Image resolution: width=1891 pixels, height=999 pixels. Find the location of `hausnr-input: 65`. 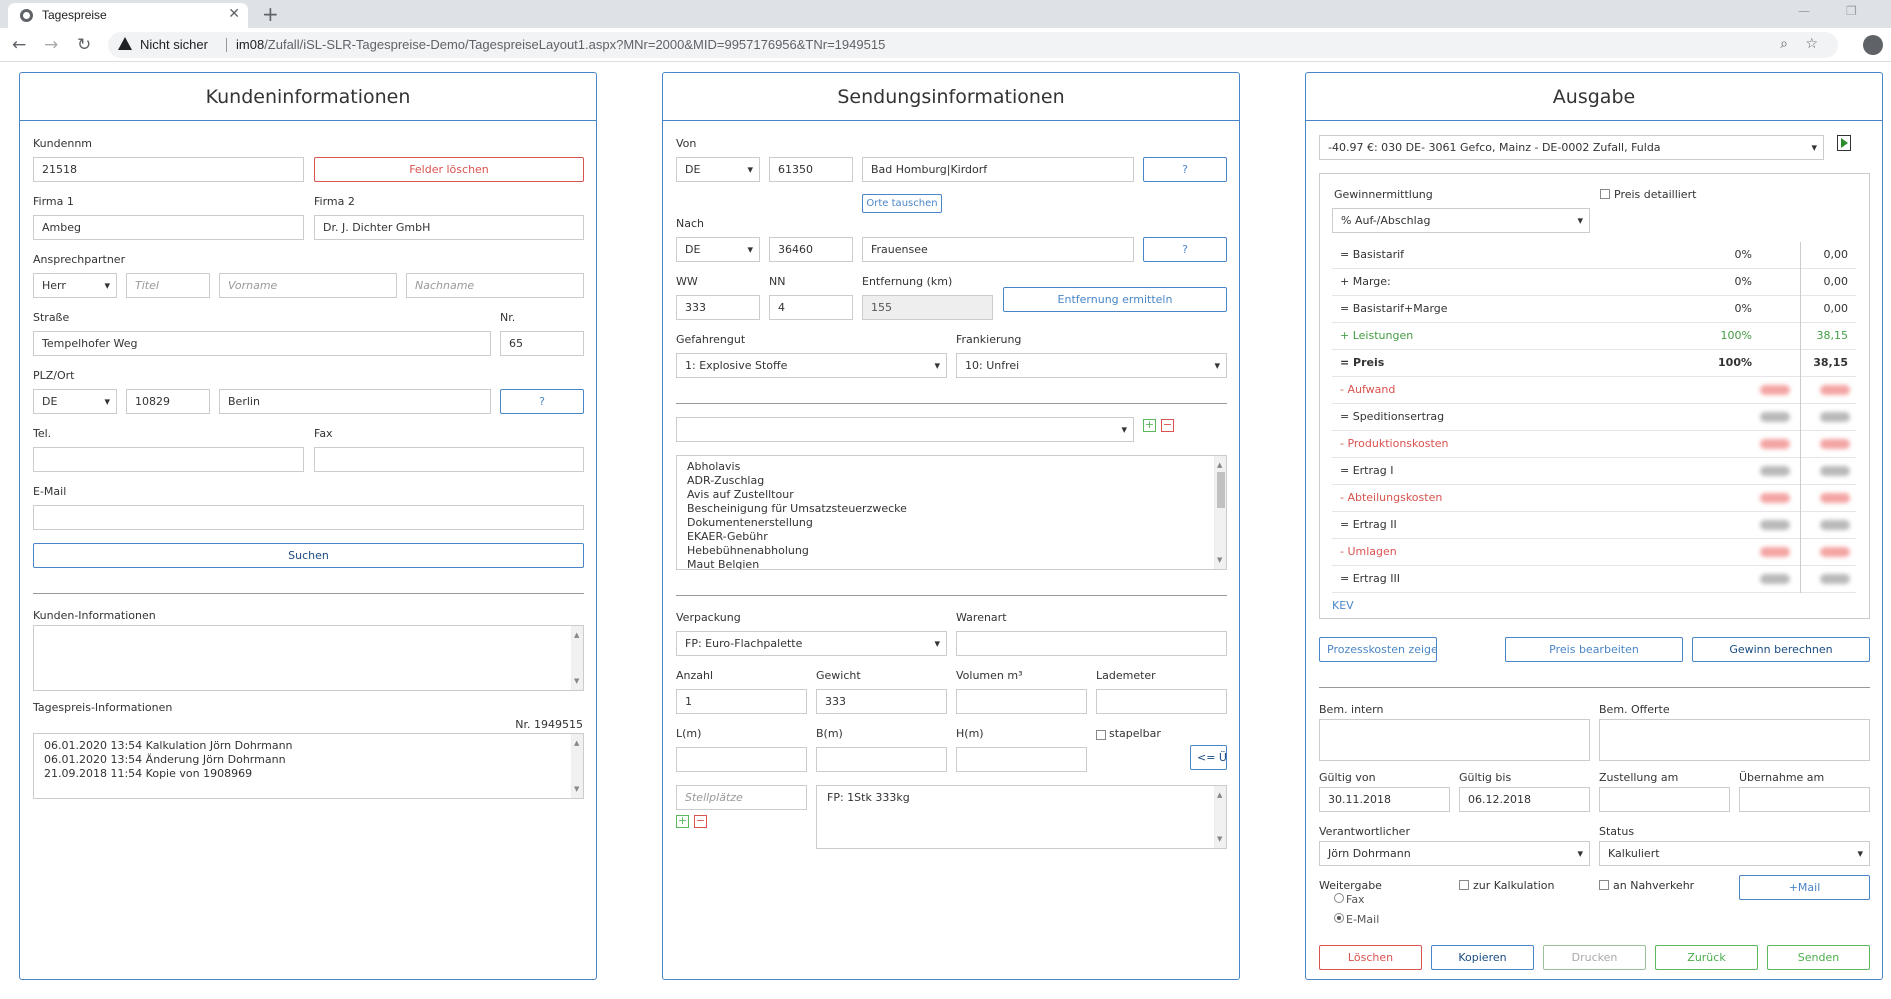

hausnr-input: 65 is located at coordinates (542, 343).